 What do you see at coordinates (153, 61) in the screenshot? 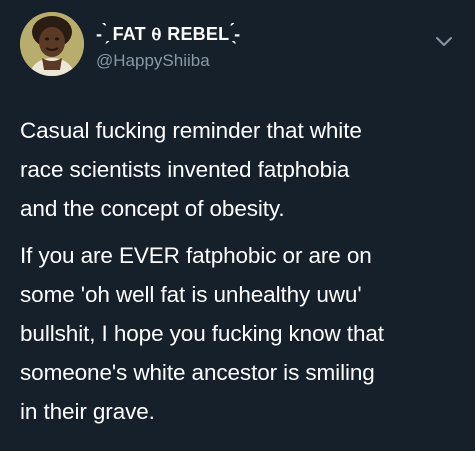
I see `username-handle: @HappyShiiba` at bounding box center [153, 61].